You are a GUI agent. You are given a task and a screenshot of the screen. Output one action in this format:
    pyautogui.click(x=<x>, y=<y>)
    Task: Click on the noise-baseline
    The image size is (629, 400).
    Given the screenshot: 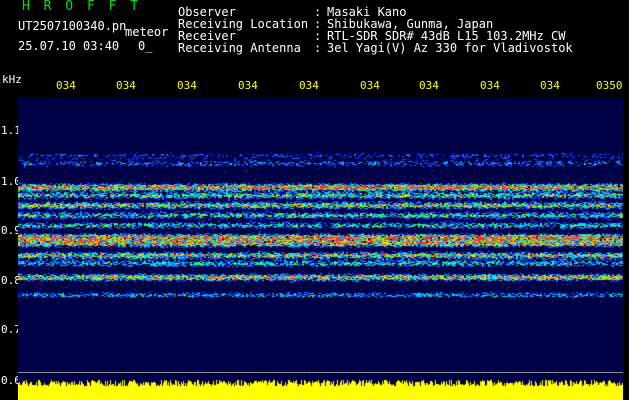 What is the action you would take?
    pyautogui.click(x=320, y=372)
    